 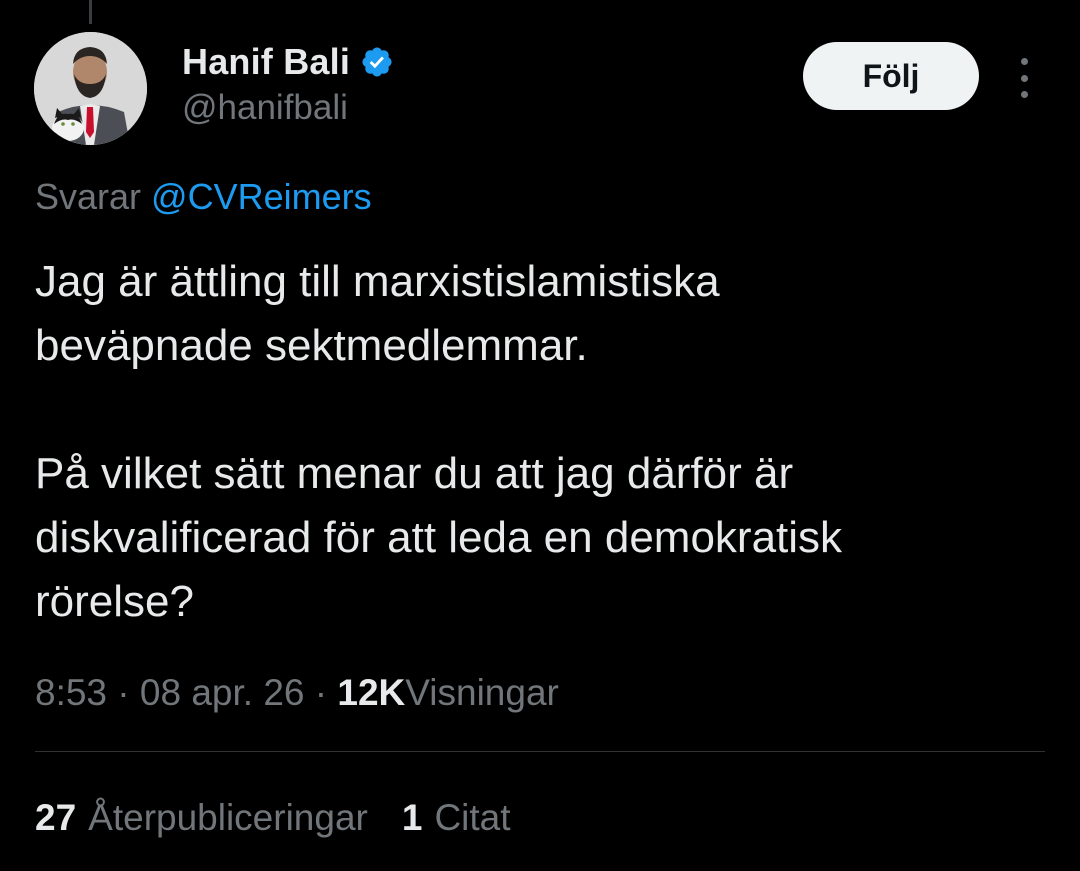 I want to click on views-count: 12K, so click(x=371, y=692).